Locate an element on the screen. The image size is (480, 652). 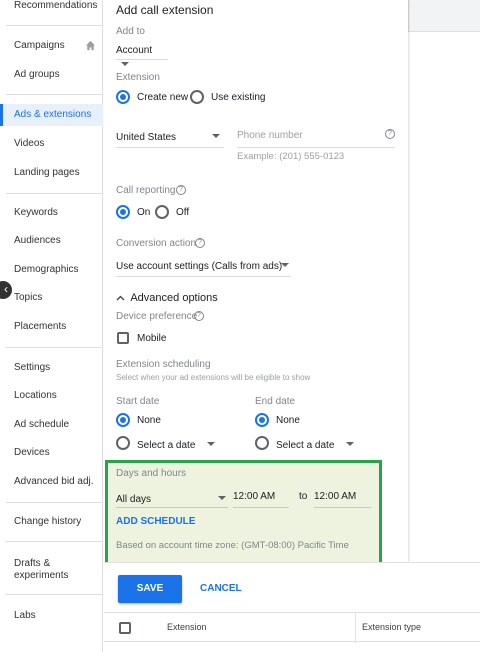
save-button: SAVE is located at coordinates (150, 589).